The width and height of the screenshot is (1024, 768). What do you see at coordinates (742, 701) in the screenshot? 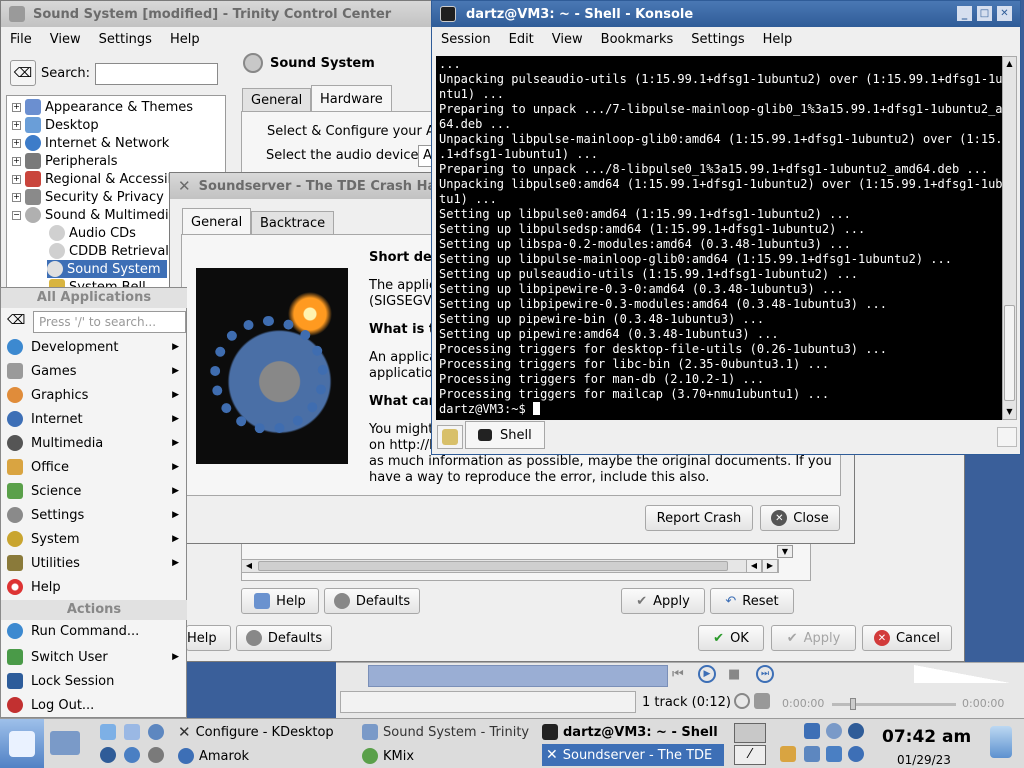
I see `repeat-icon` at bounding box center [742, 701].